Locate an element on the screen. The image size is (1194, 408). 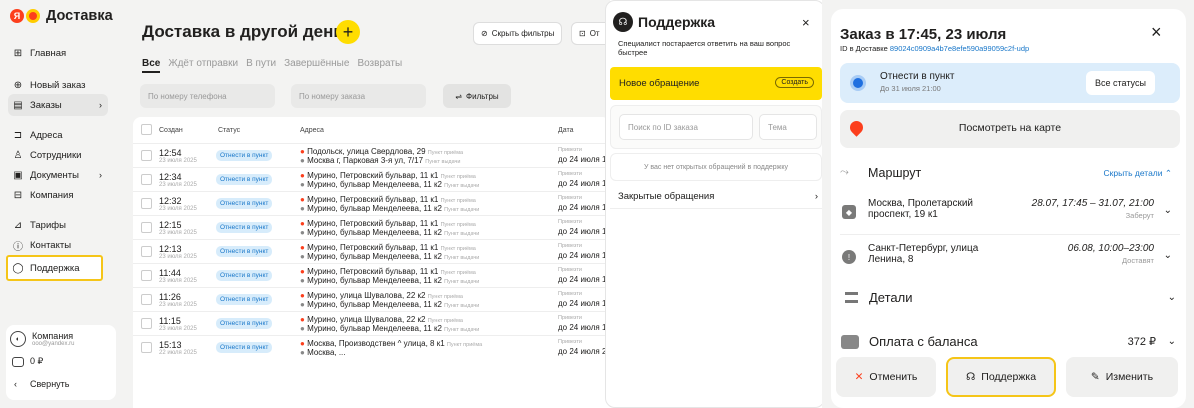
details-section: Детали ⌄ is located at coordinates (1008, 298).